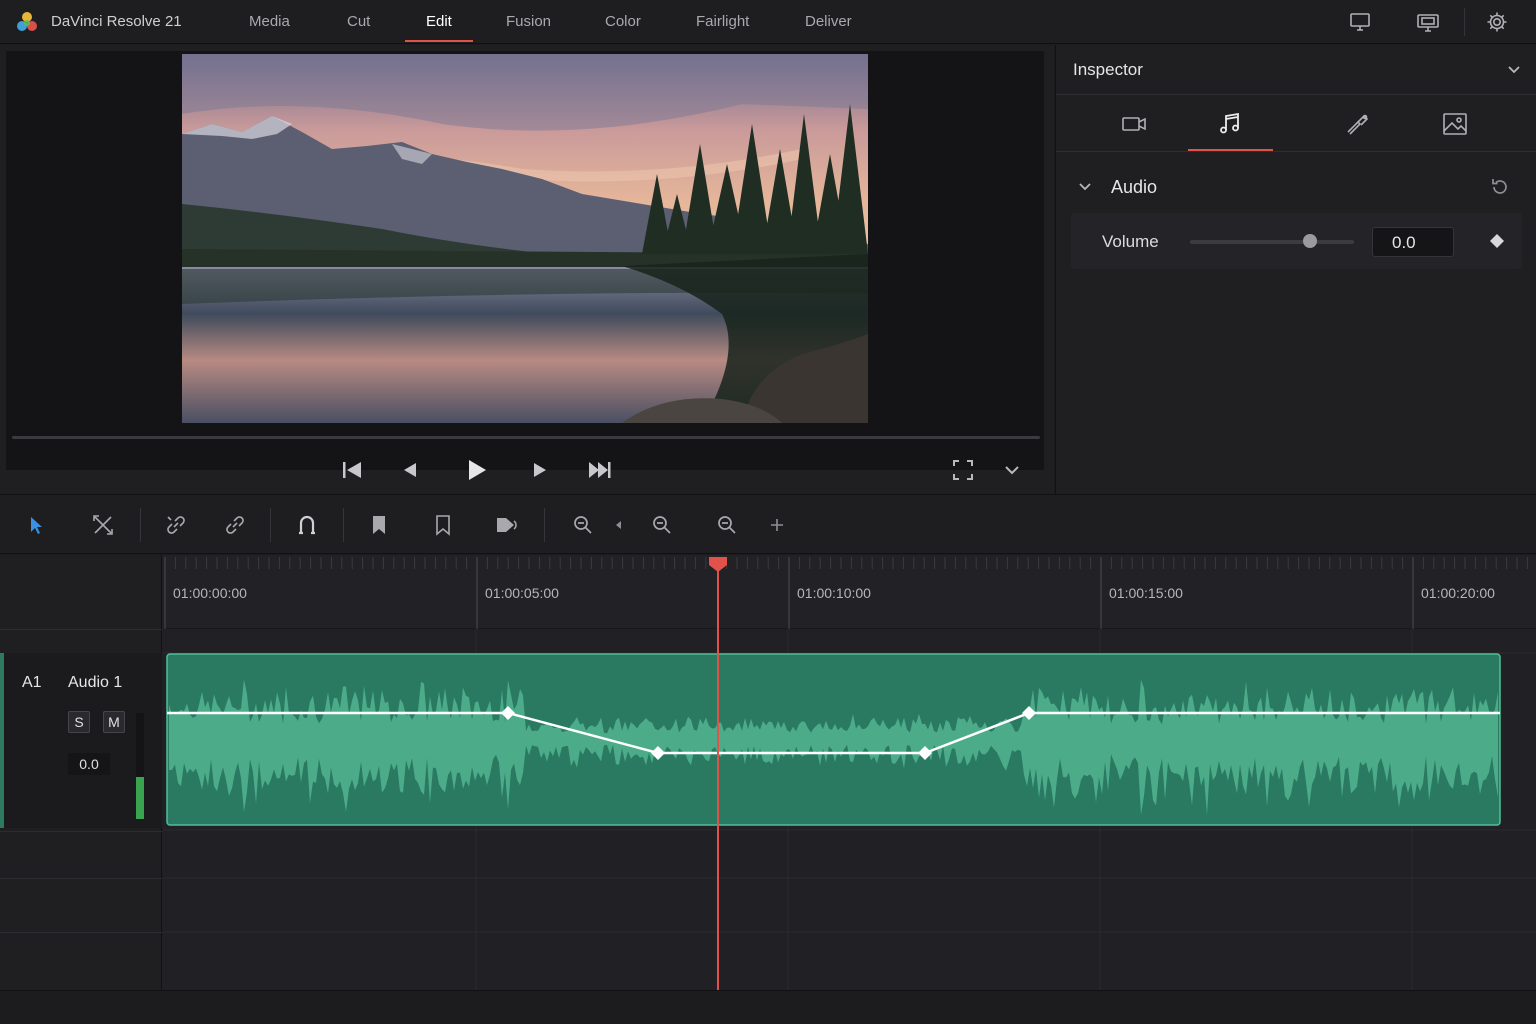  I want to click on zoom-handle-icon, so click(620, 525).